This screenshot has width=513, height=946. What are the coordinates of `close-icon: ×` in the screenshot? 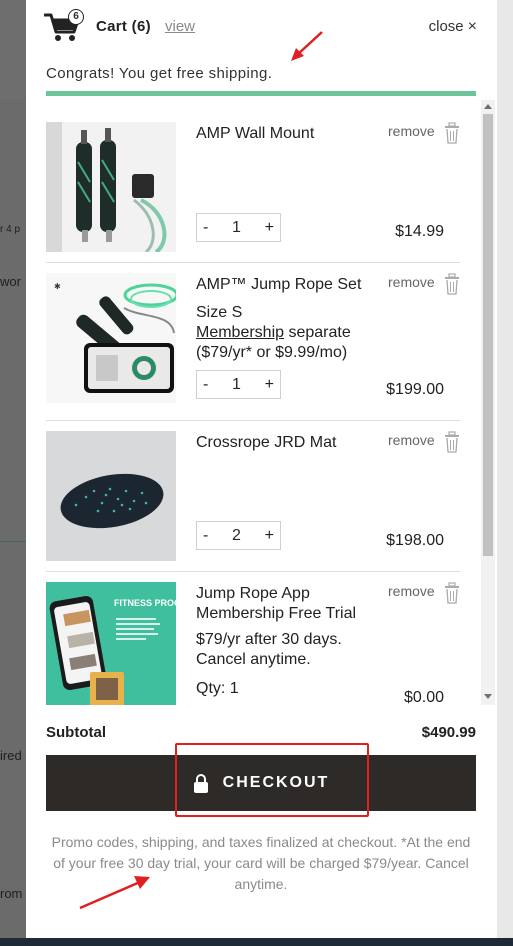 It's located at (472, 26).